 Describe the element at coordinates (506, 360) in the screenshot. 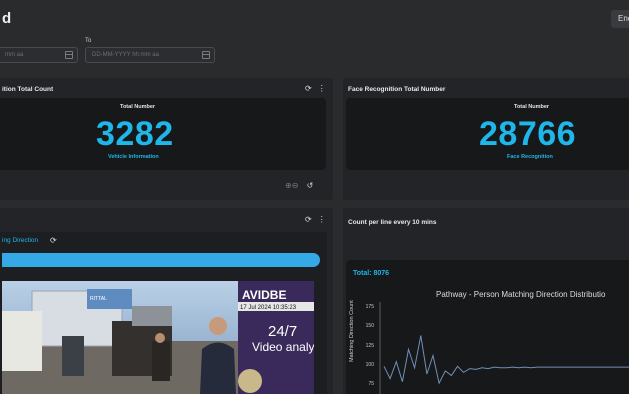

I see `chart-series-line` at that location.